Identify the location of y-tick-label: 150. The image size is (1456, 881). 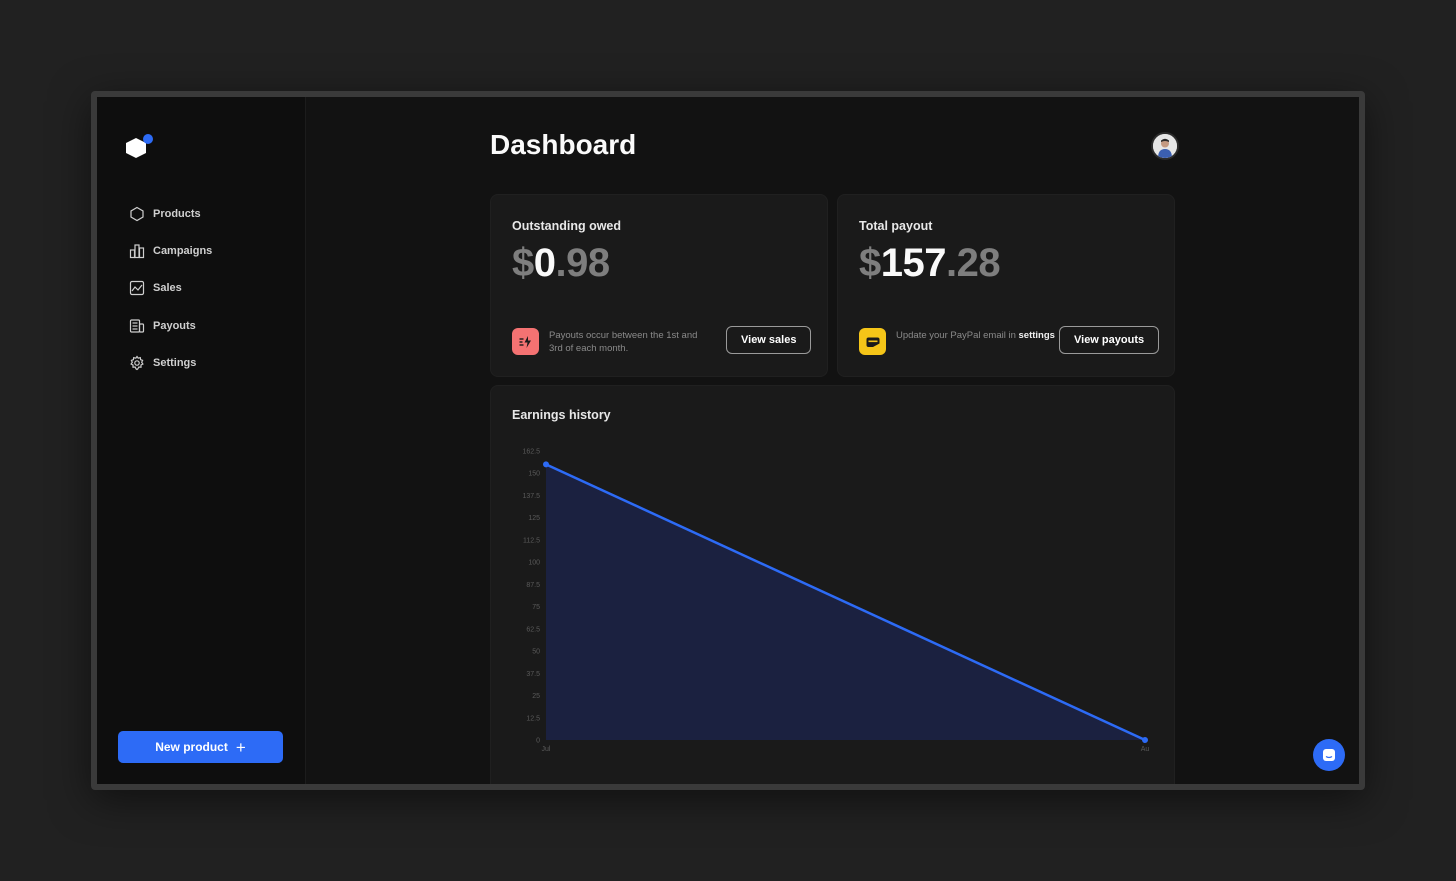
(534, 474).